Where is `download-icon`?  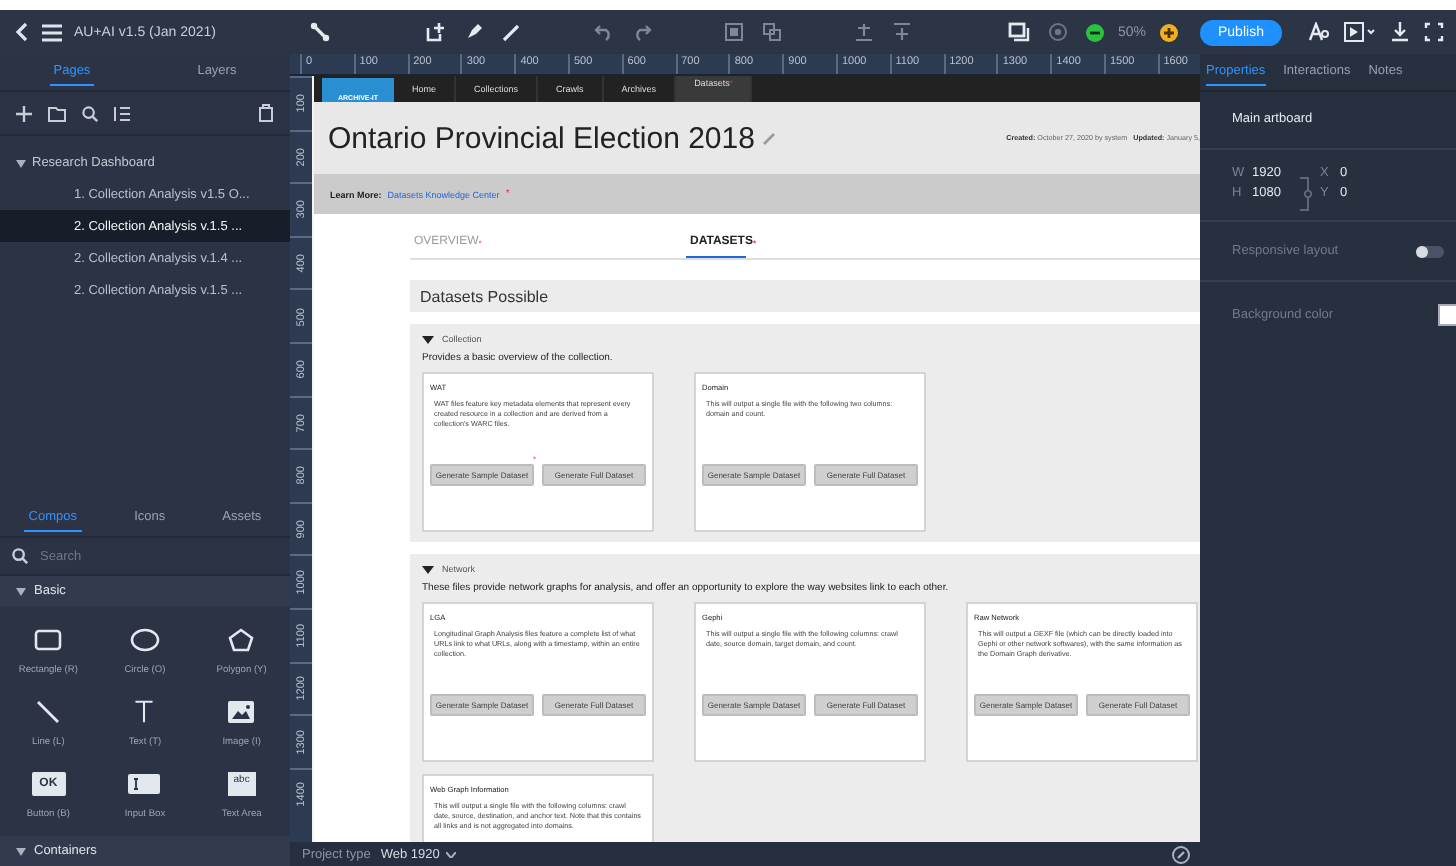
download-icon is located at coordinates (1399, 32).